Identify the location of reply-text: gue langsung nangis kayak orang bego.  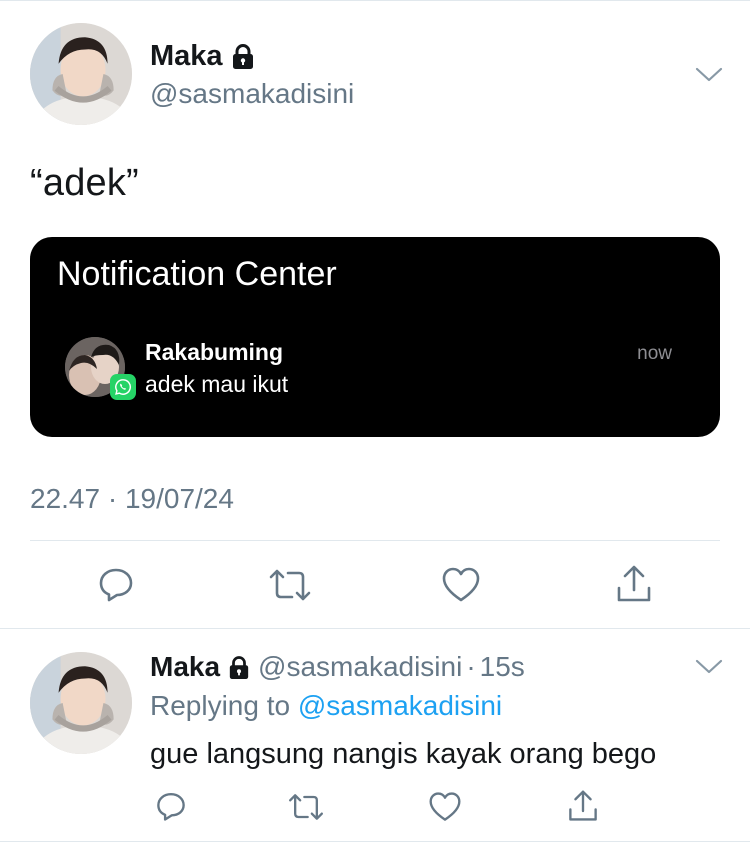
(403, 754).